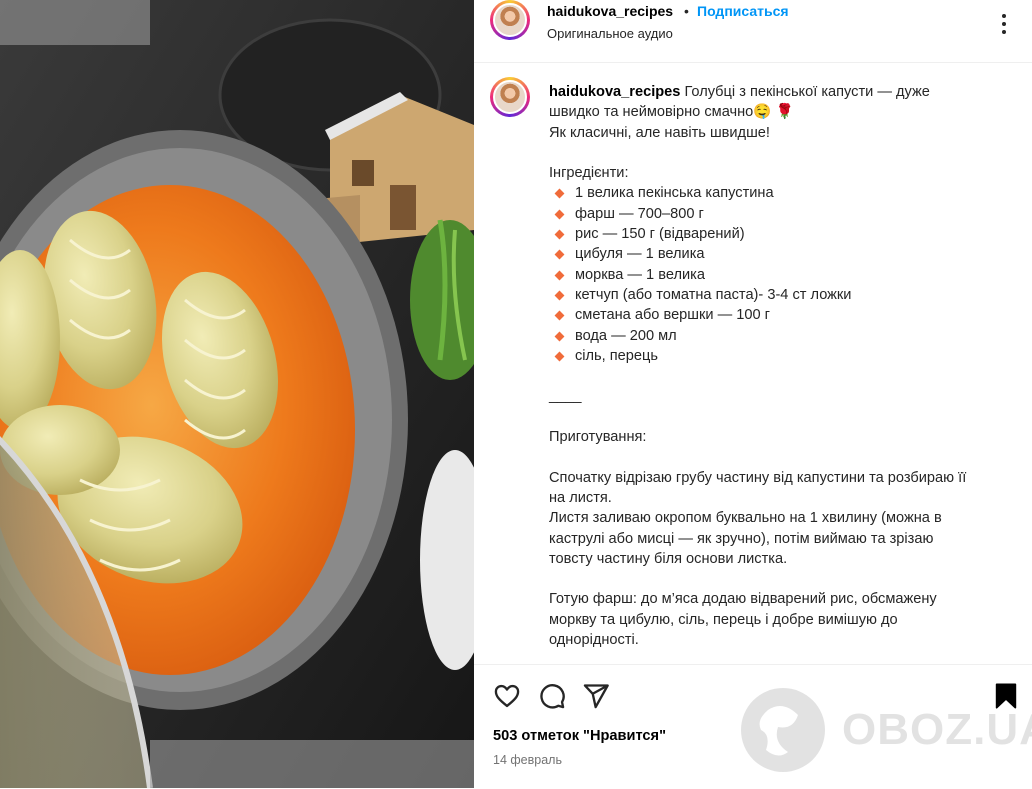  What do you see at coordinates (507, 696) in the screenshot?
I see `heart-icon` at bounding box center [507, 696].